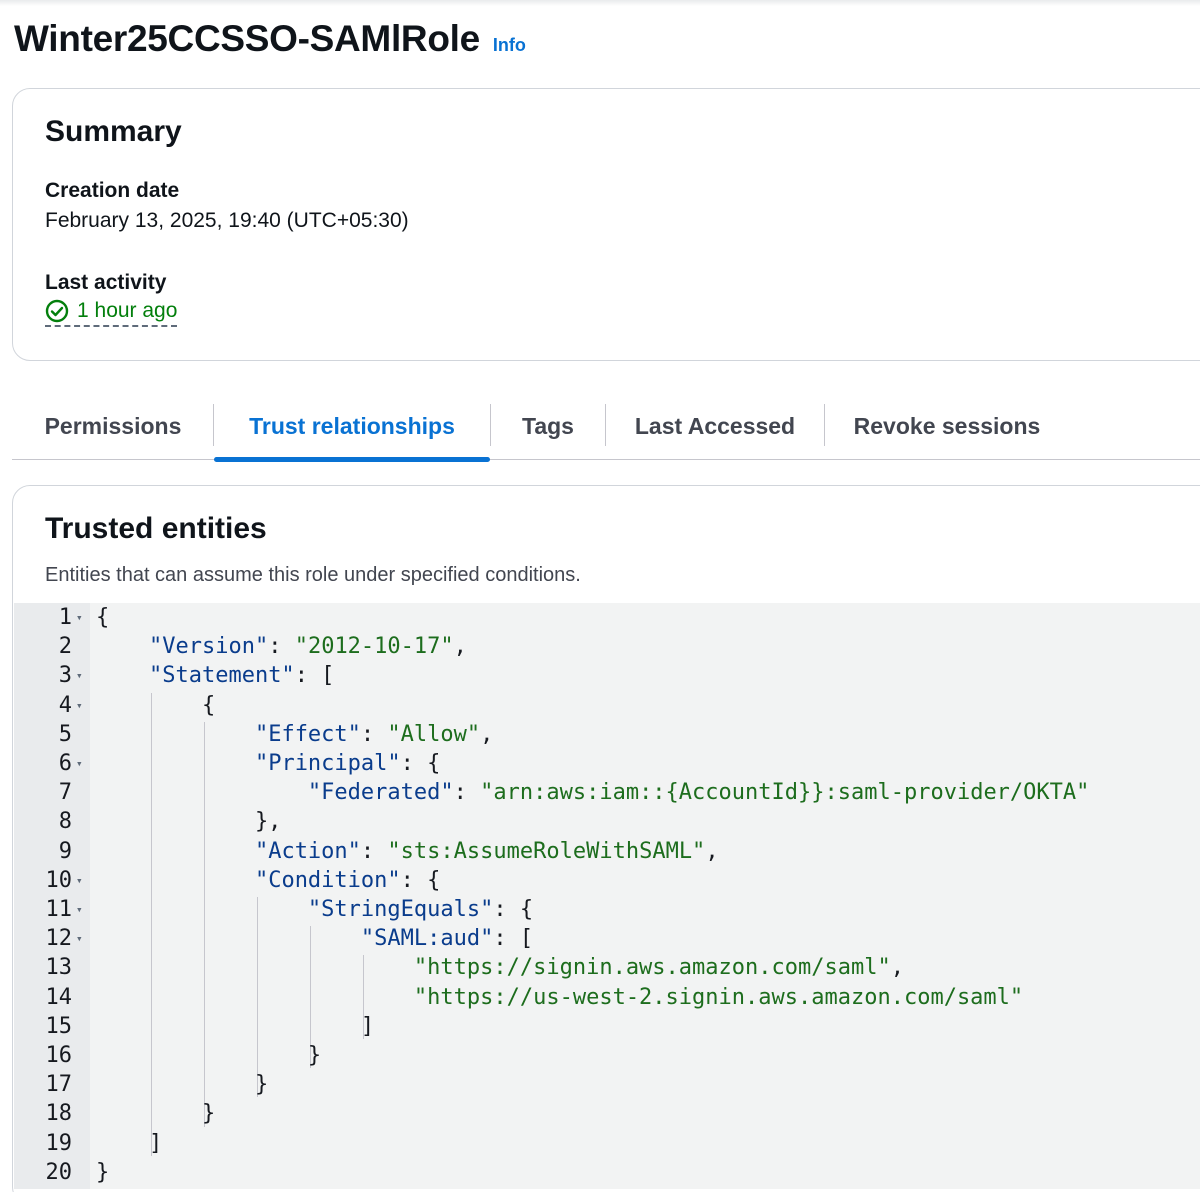 The image size is (1200, 1192). I want to click on line-number: 11, so click(59, 909).